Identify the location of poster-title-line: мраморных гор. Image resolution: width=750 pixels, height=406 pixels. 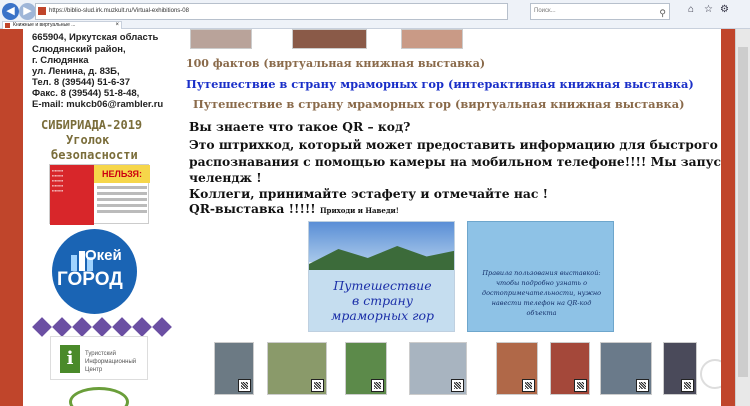
(382, 315).